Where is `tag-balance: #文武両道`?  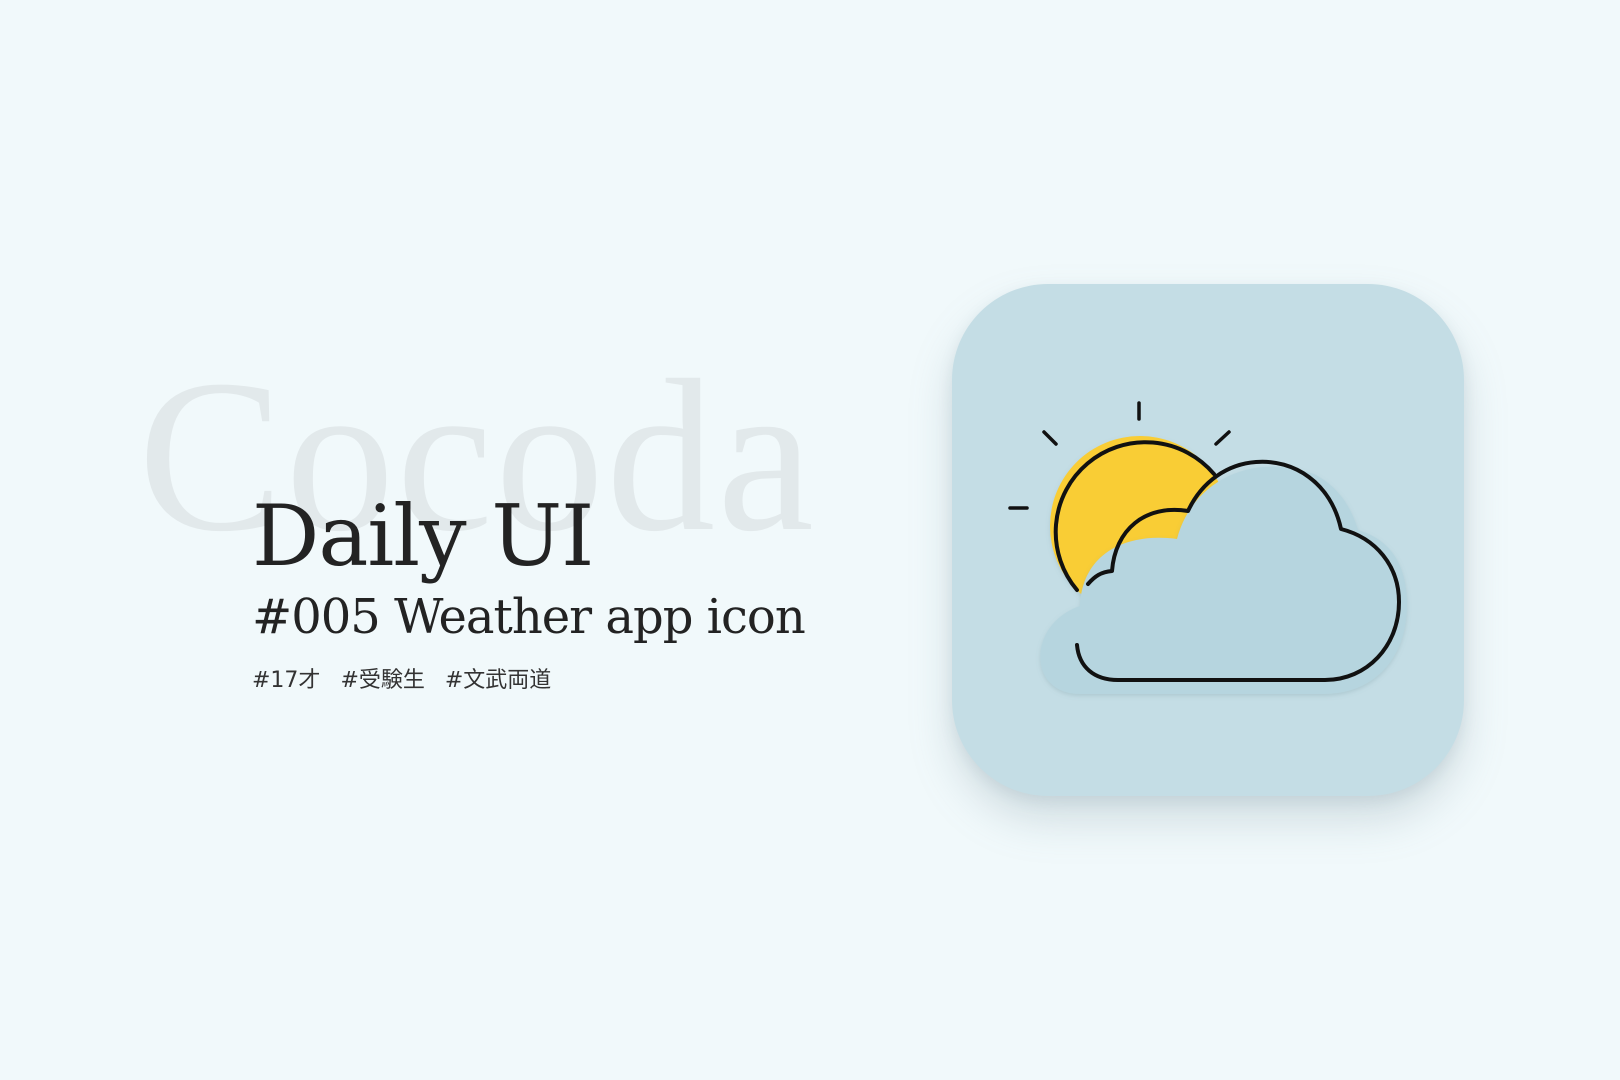 tag-balance: #文武両道 is located at coordinates (498, 680).